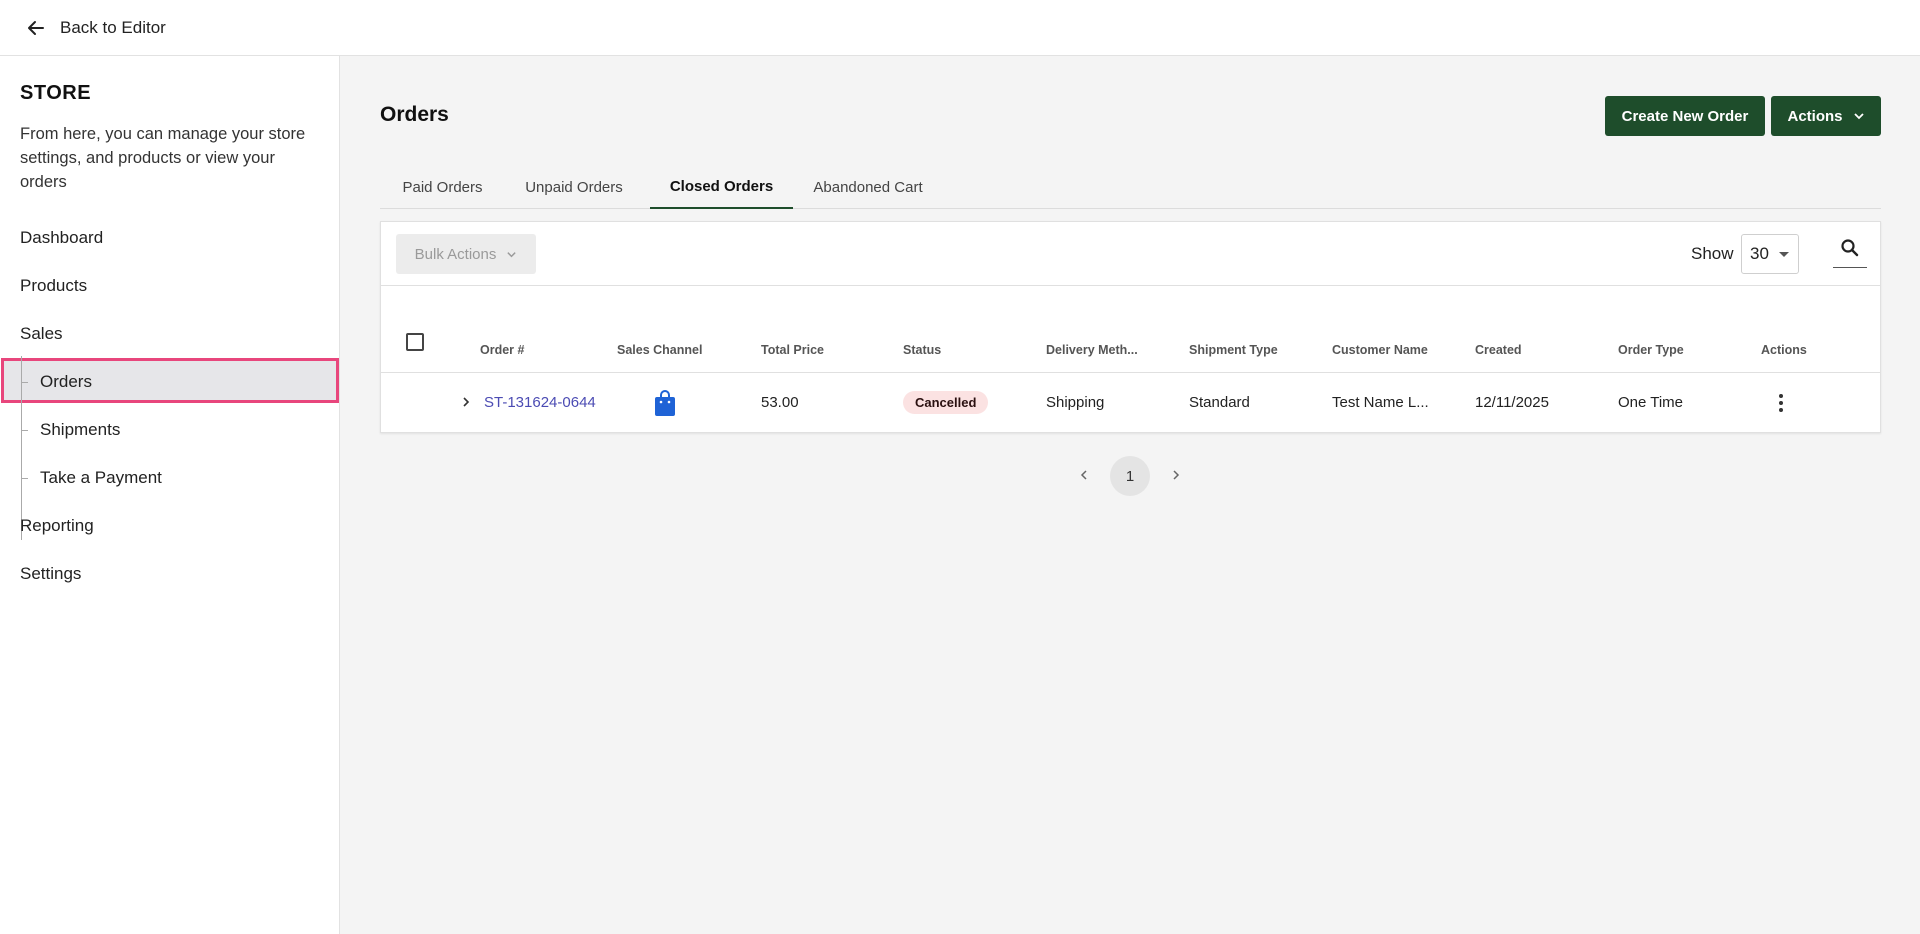 The image size is (1920, 934). I want to click on search-button, so click(1850, 253).